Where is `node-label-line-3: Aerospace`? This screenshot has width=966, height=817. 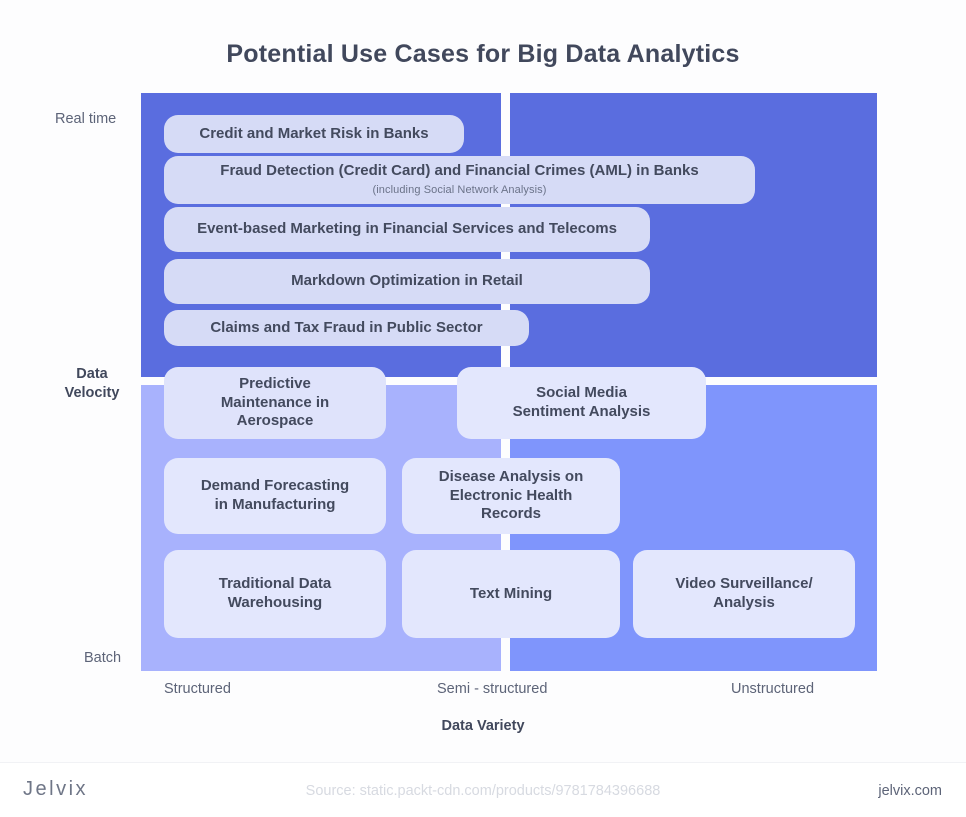 node-label-line-3: Aerospace is located at coordinates (275, 421).